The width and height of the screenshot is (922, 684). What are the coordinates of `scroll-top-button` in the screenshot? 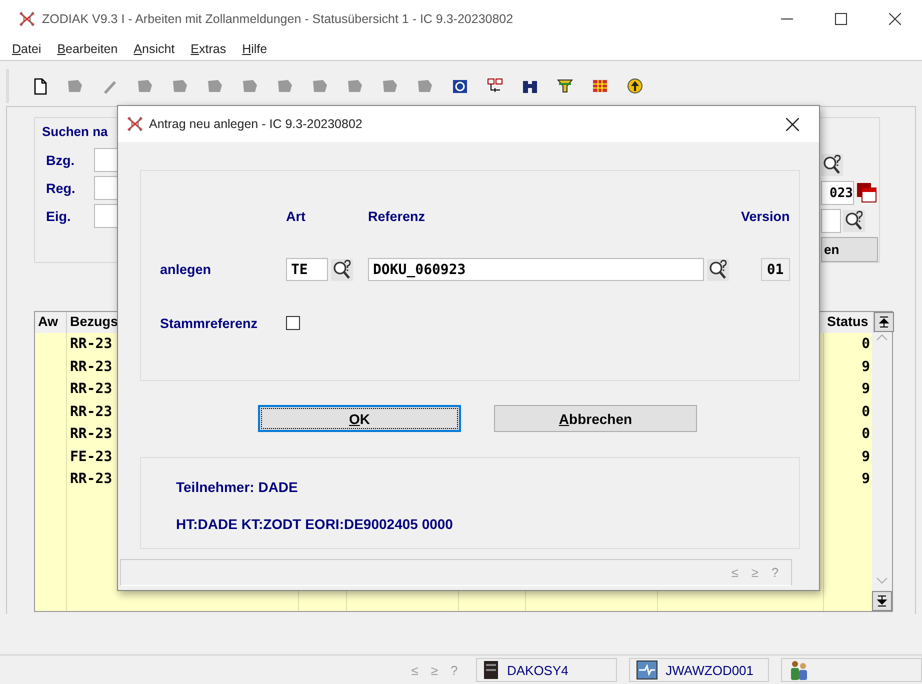 It's located at (884, 322).